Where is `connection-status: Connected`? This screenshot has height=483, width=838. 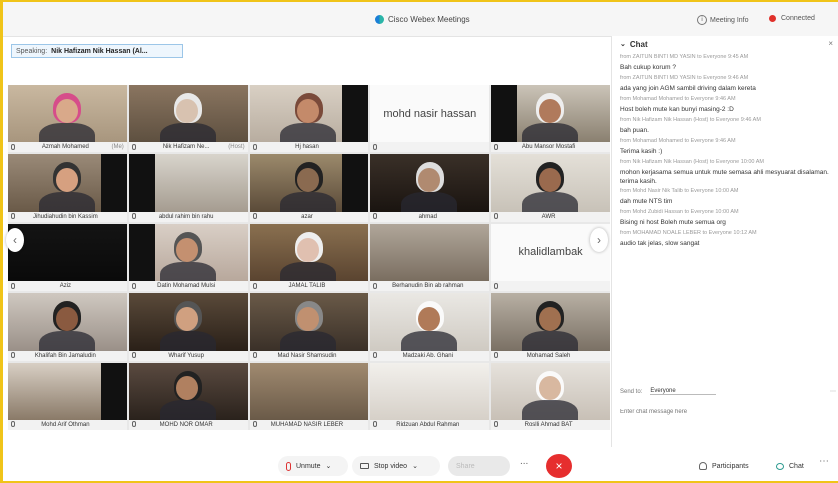
connection-status: Connected is located at coordinates (792, 18).